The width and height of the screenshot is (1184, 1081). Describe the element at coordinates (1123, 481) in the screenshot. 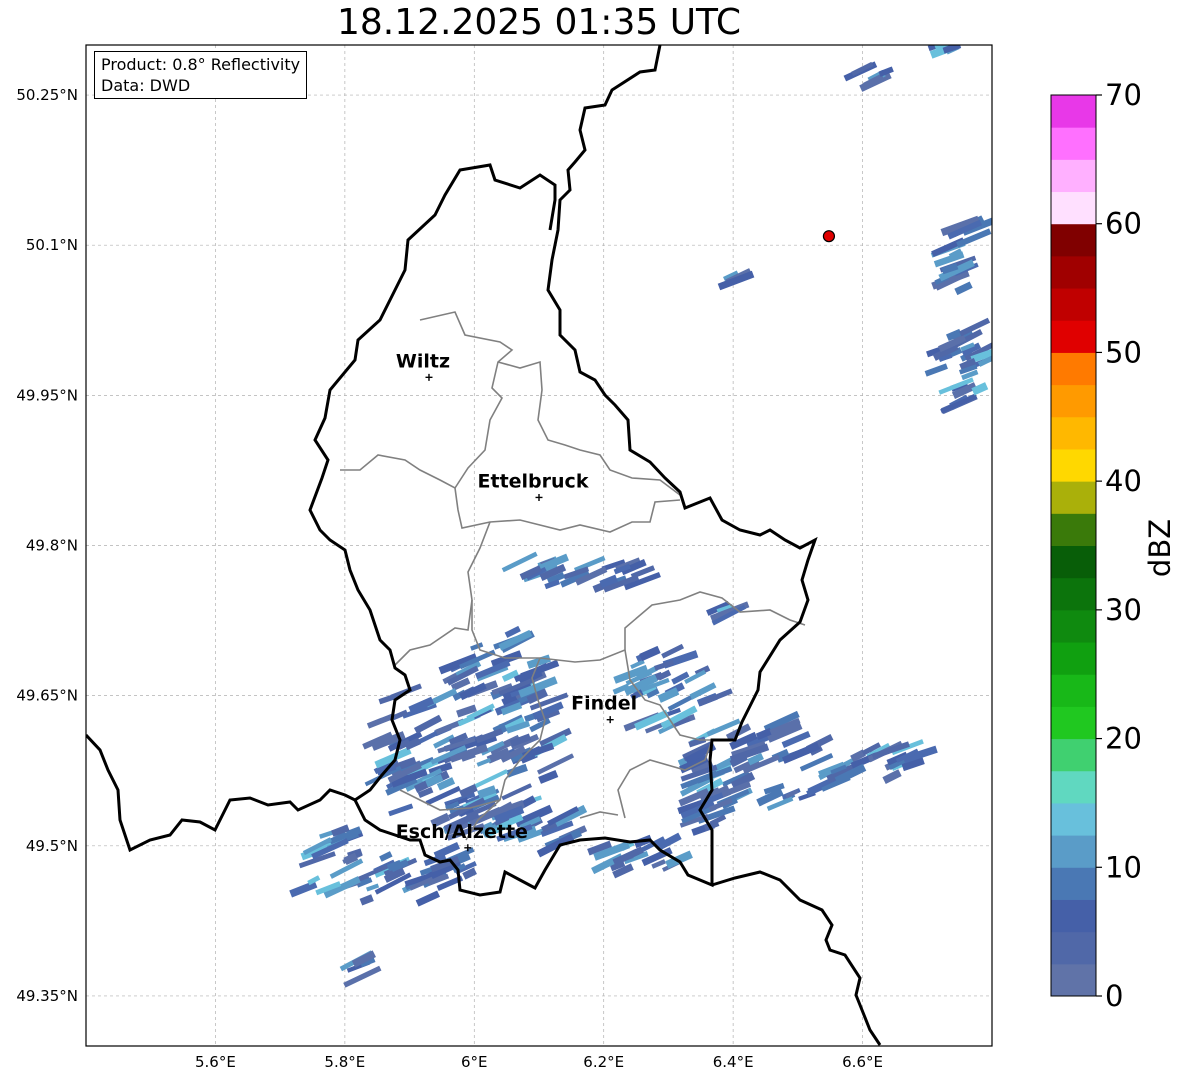

I see `colorbar-tick-label: 40` at that location.